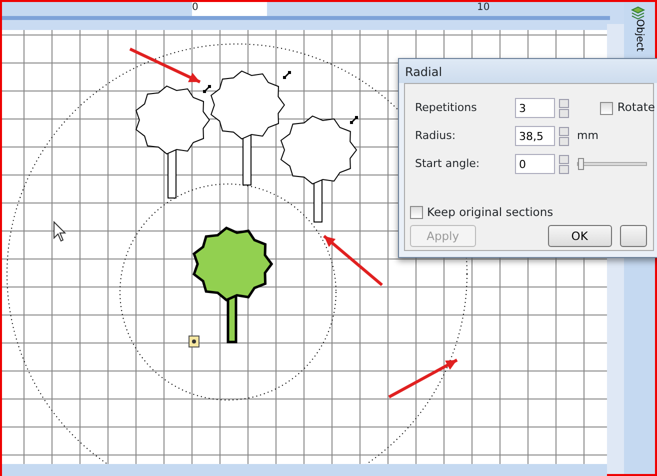  What do you see at coordinates (490, 212) in the screenshot?
I see `checkbox-label: Keep original sections` at bounding box center [490, 212].